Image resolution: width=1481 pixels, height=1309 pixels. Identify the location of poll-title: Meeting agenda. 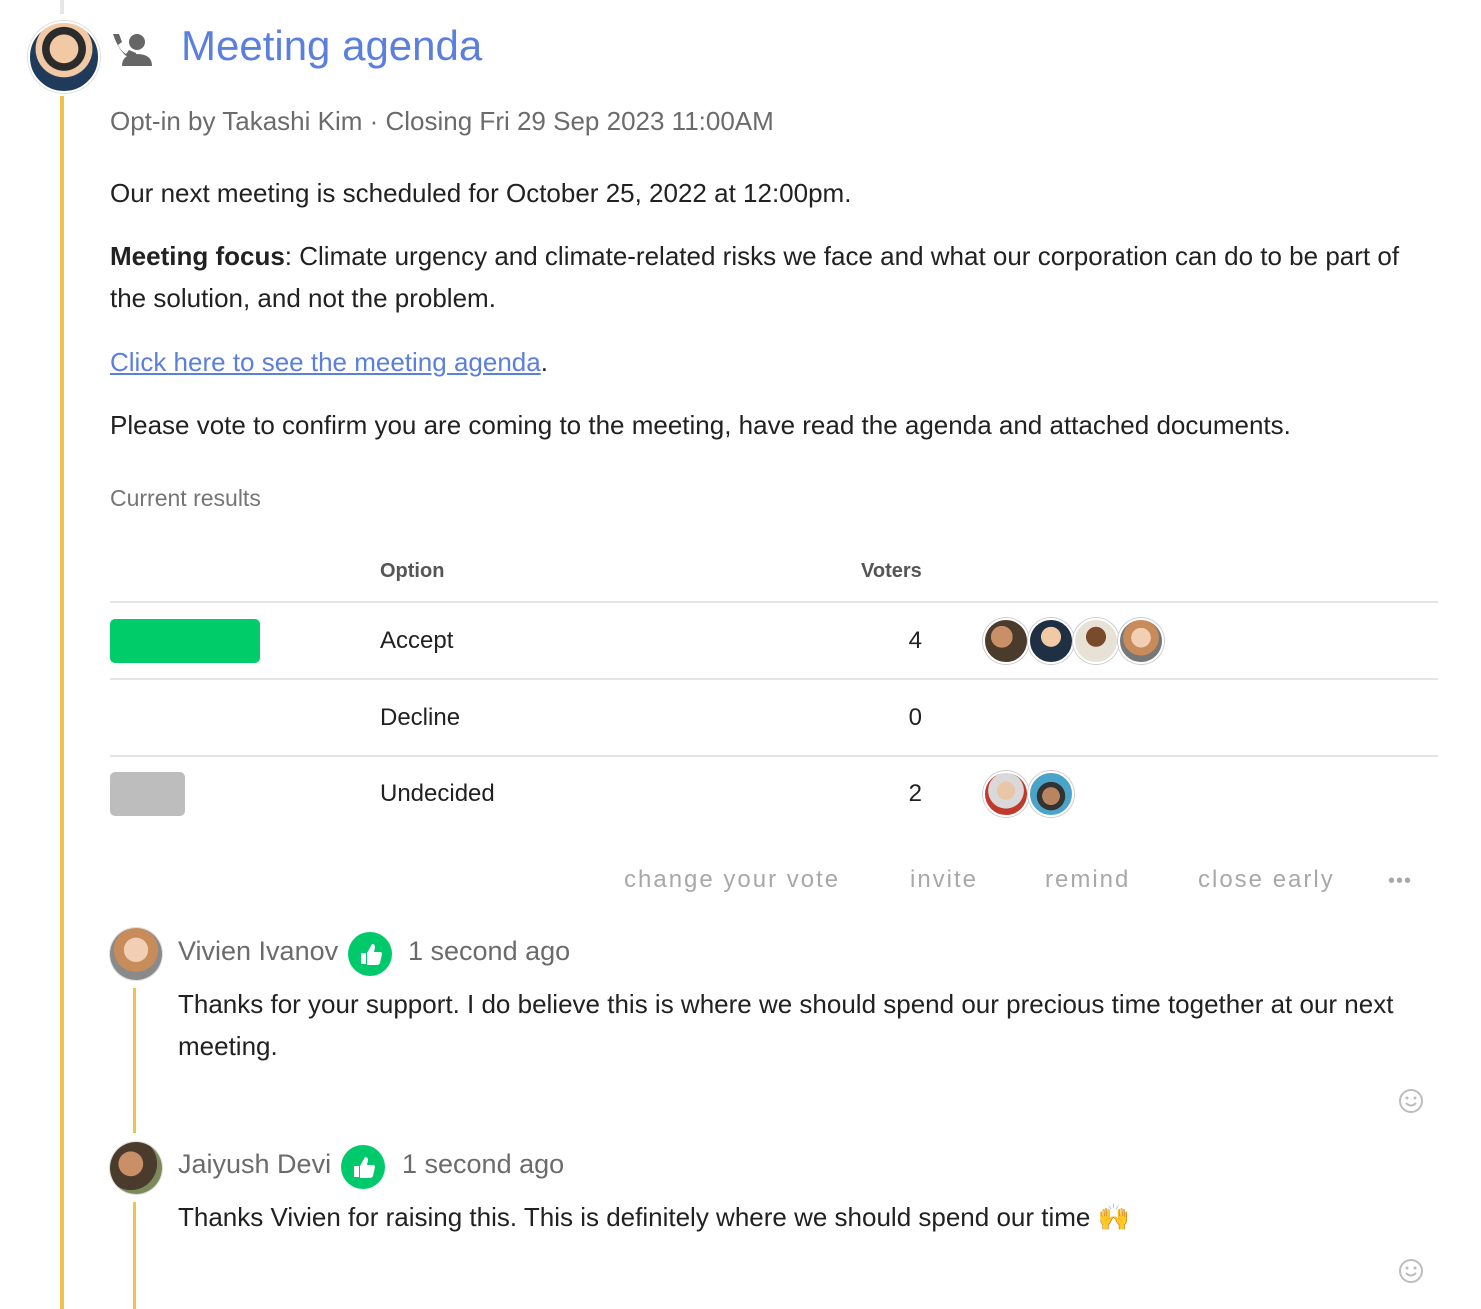
(331, 46).